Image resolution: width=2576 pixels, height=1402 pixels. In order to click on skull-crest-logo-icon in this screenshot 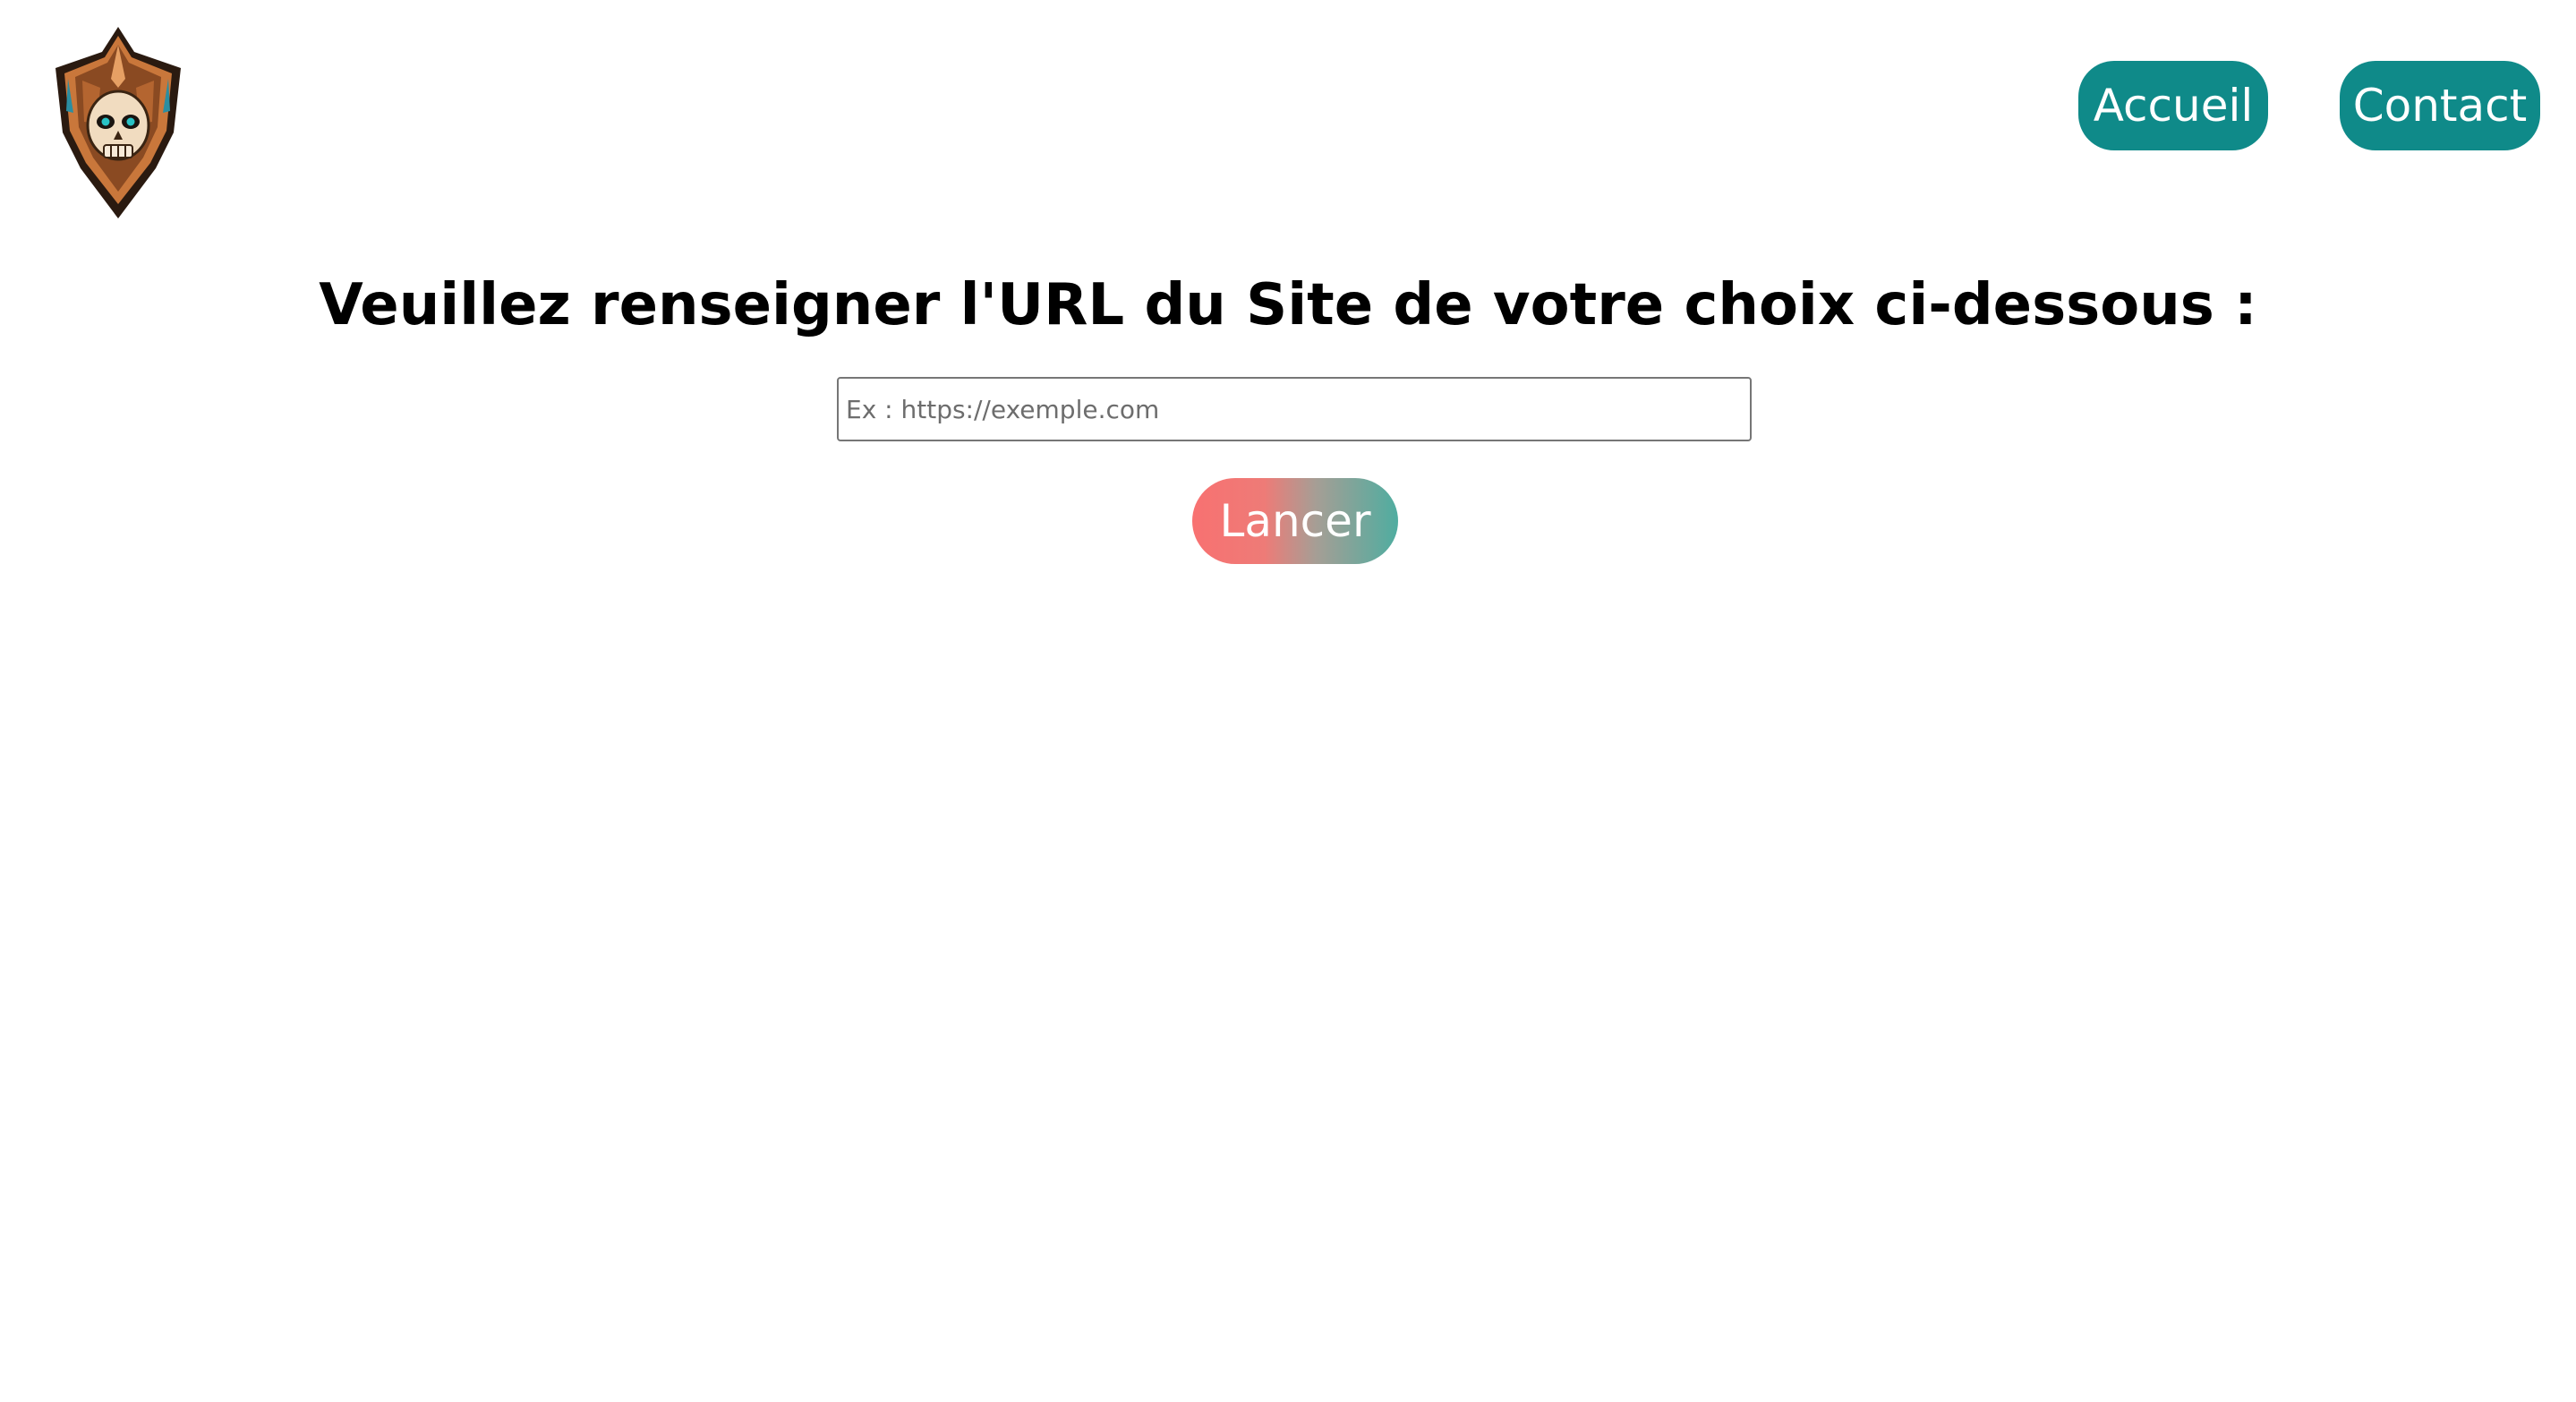, I will do `click(118, 123)`.